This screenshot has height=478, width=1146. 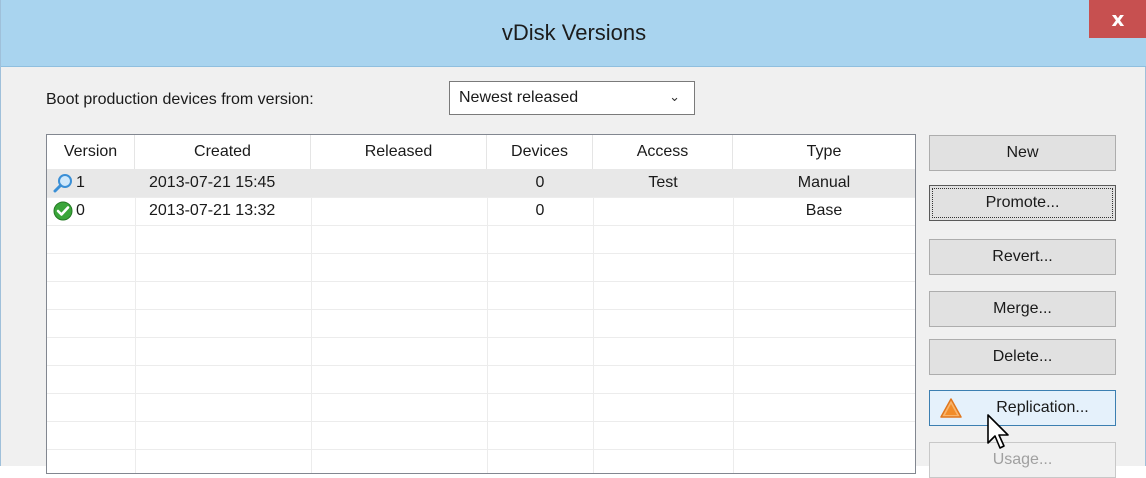 I want to click on magnifier-icon, so click(x=62, y=183).